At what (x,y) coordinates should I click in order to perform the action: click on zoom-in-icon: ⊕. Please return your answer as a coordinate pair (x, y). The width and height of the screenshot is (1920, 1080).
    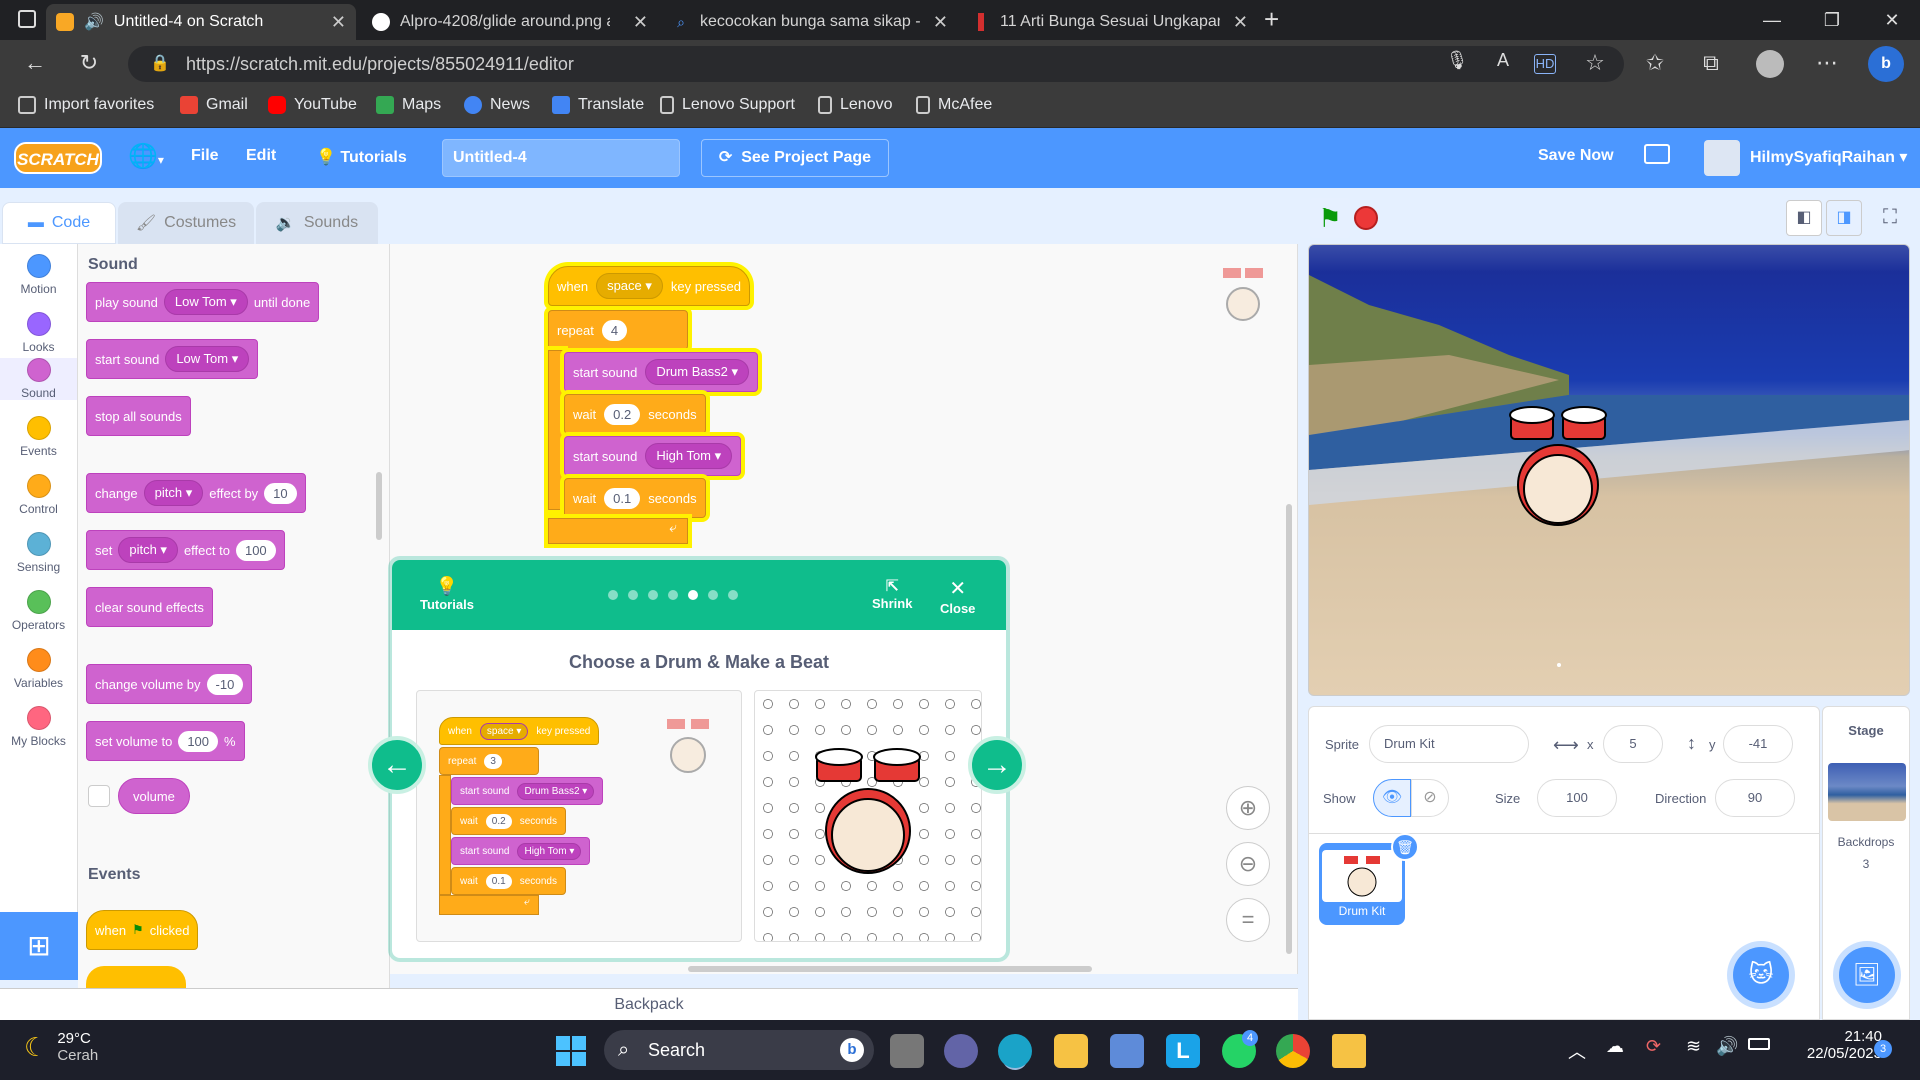
    Looking at the image, I should click on (1248, 808).